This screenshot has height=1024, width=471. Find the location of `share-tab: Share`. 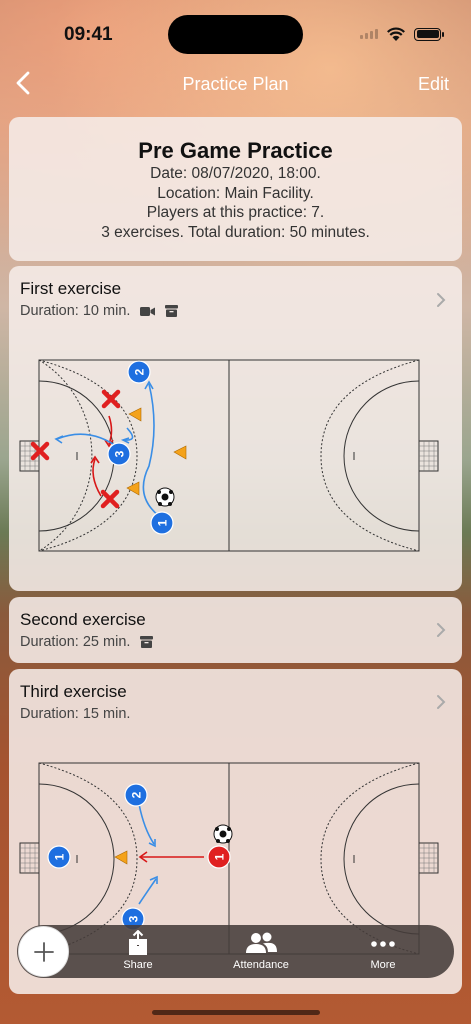

share-tab: Share is located at coordinates (138, 950).